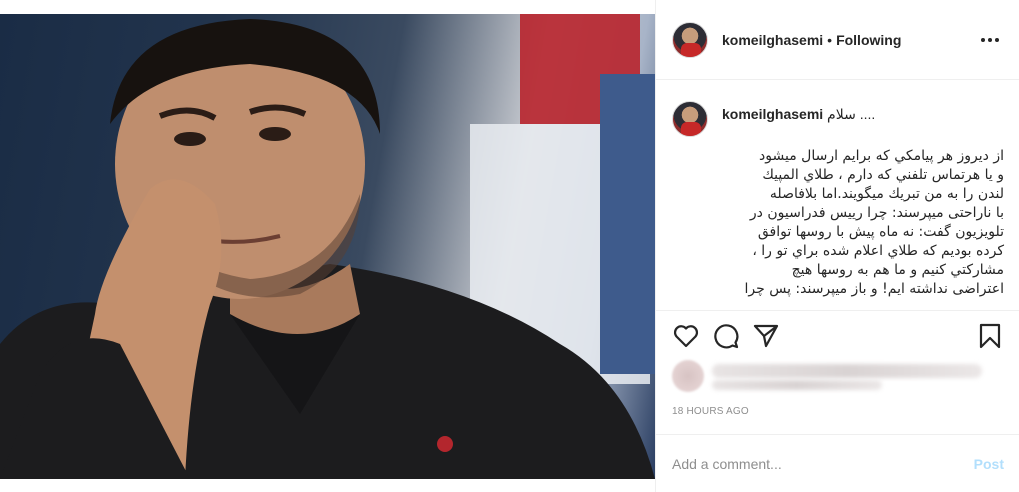 This screenshot has height=492, width=1019. Describe the element at coordinates (883, 175) in the screenshot. I see `caption-line: و يا هرتماس تلفني كه دارم ، طلاي المپيك` at that location.